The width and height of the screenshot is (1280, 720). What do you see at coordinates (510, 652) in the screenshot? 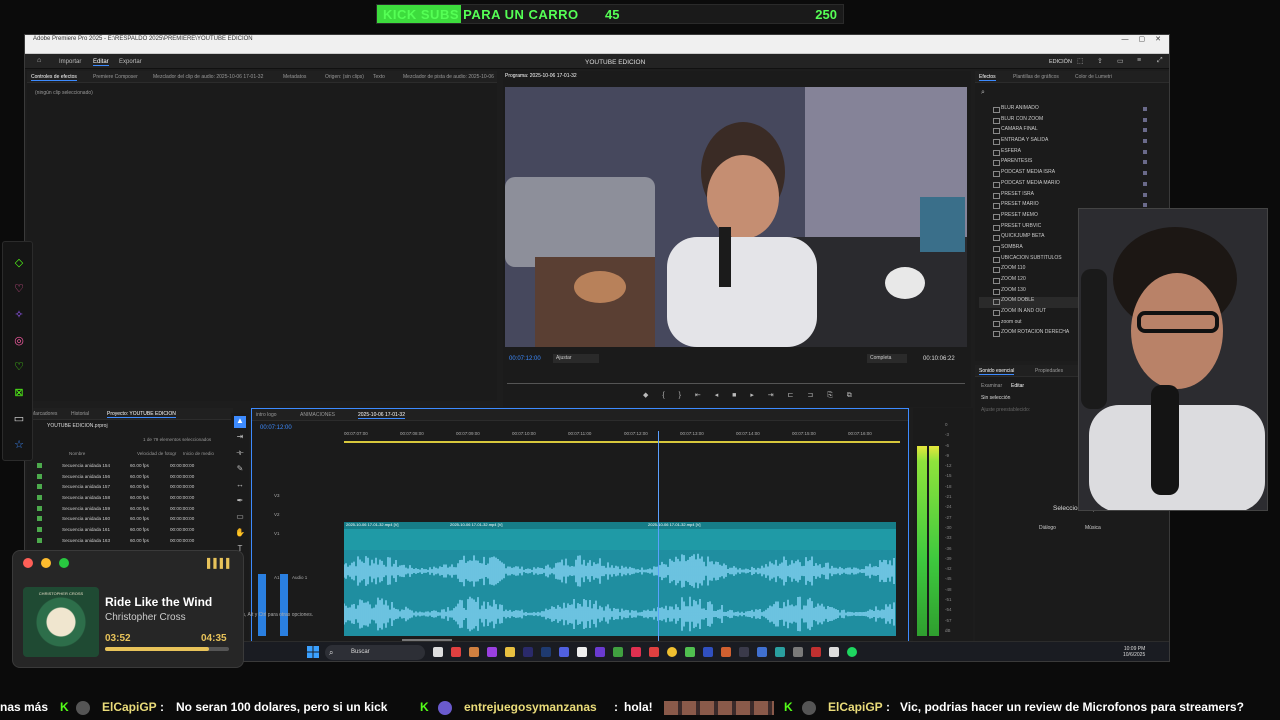
I see `file-explorer-icon` at bounding box center [510, 652].